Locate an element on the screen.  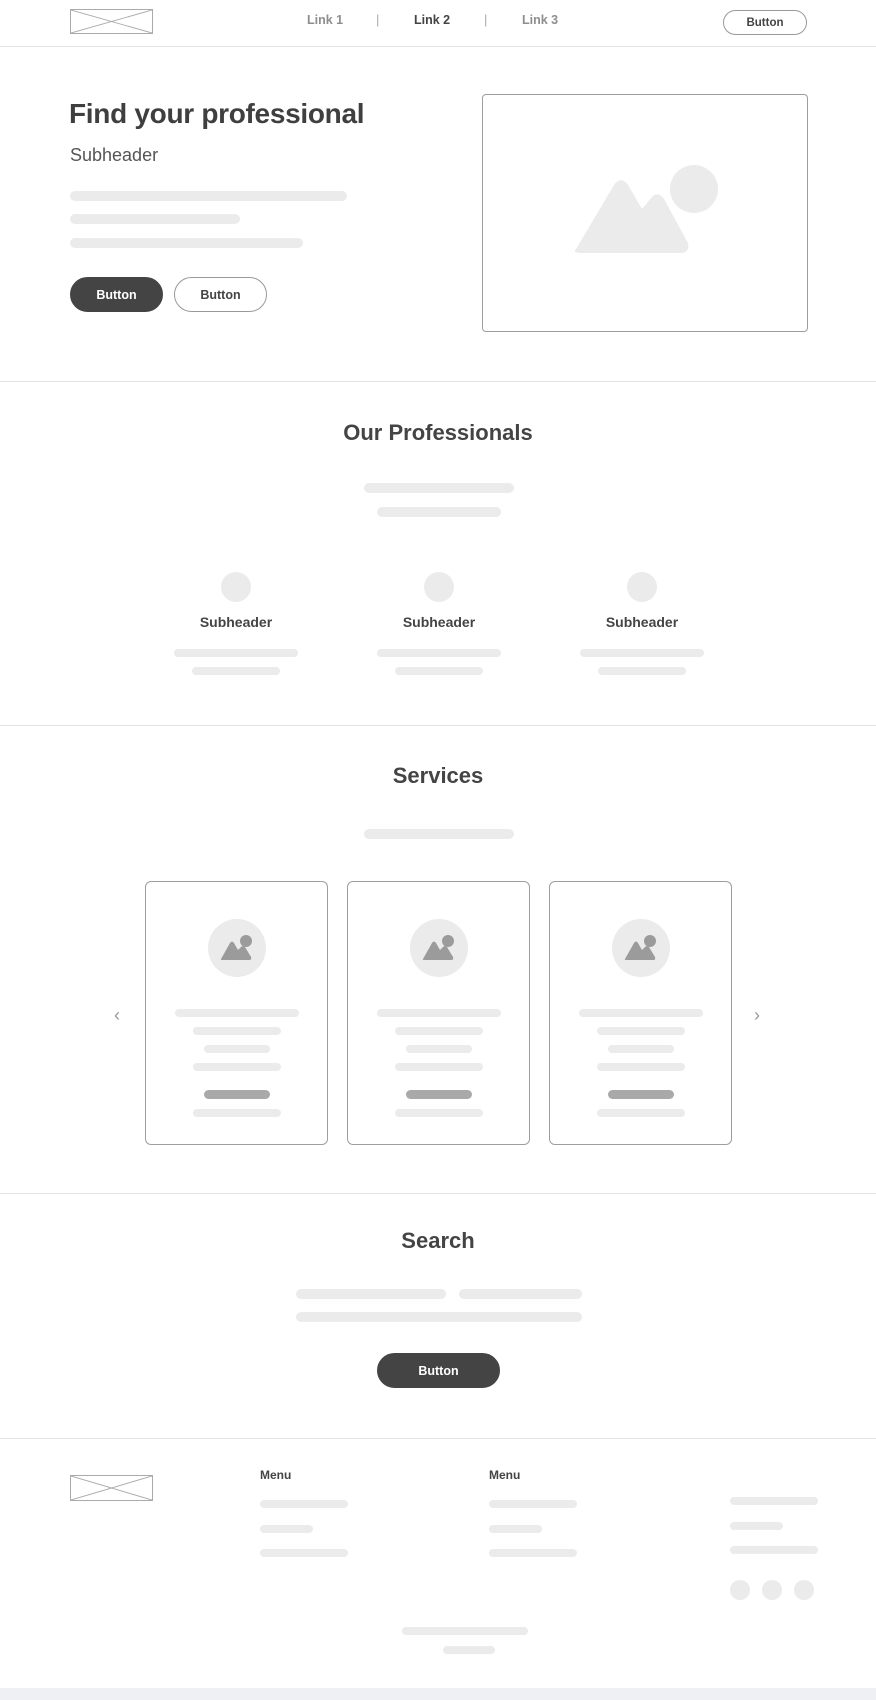
footer-logo-placeholder is located at coordinates (111, 1488).